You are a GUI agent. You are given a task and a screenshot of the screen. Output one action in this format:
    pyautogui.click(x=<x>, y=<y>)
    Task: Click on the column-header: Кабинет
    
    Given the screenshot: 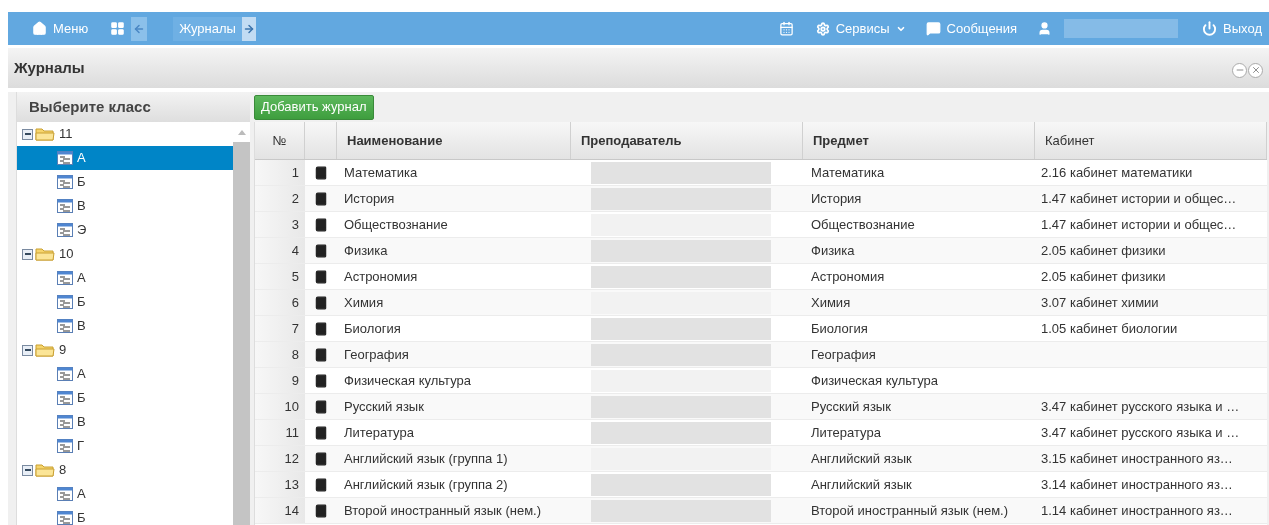 What is the action you would take?
    pyautogui.click(x=1151, y=140)
    